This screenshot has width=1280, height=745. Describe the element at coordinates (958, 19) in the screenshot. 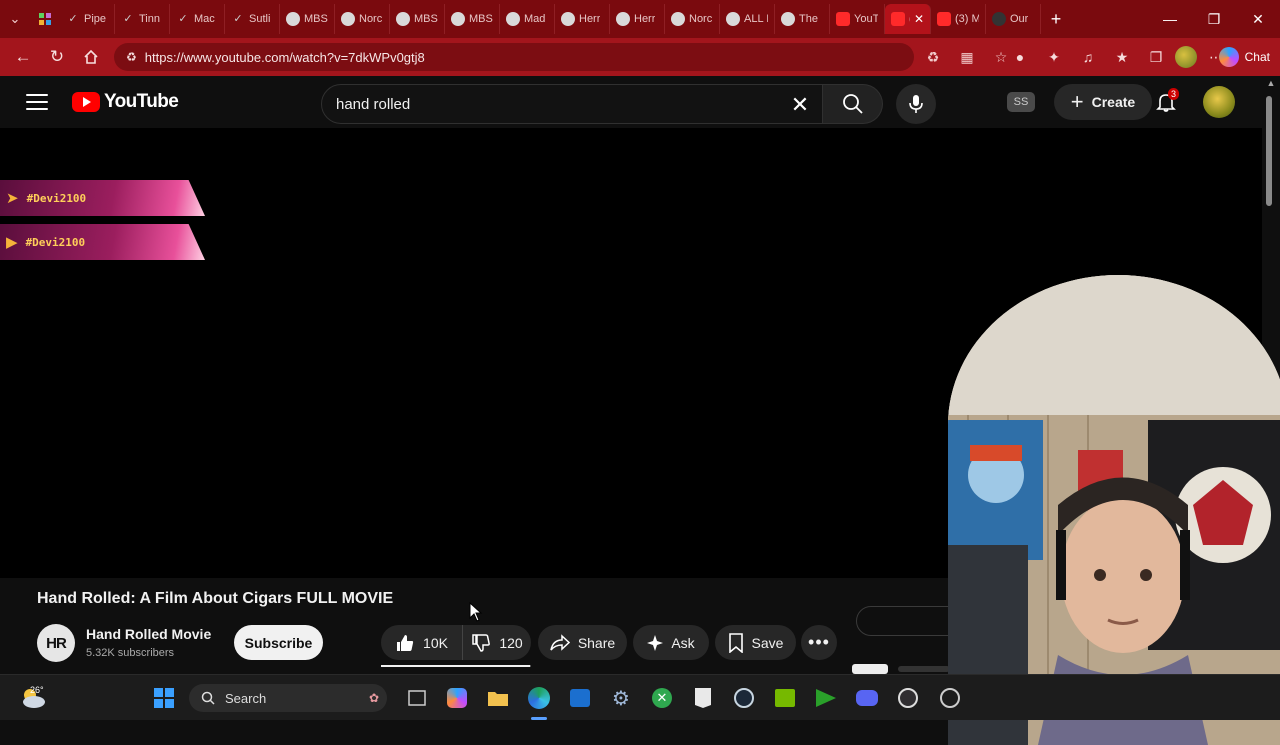

I see `tab-16: (3) M` at that location.